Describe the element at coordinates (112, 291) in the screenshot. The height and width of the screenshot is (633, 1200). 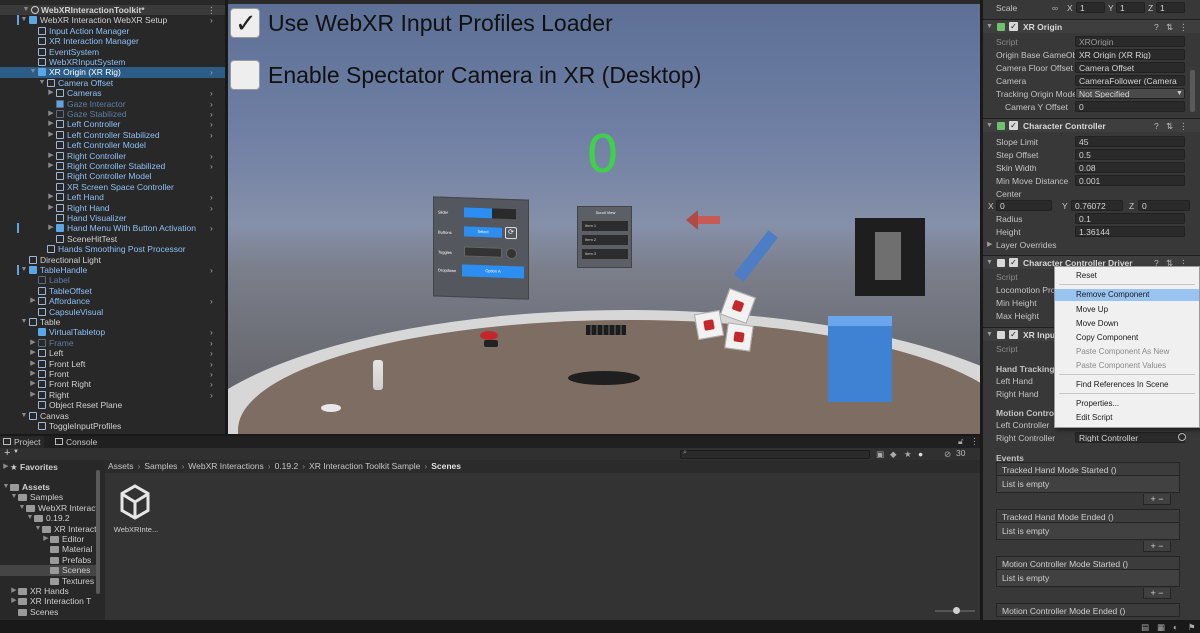
I see `hierarchy-item: TableOffset` at that location.